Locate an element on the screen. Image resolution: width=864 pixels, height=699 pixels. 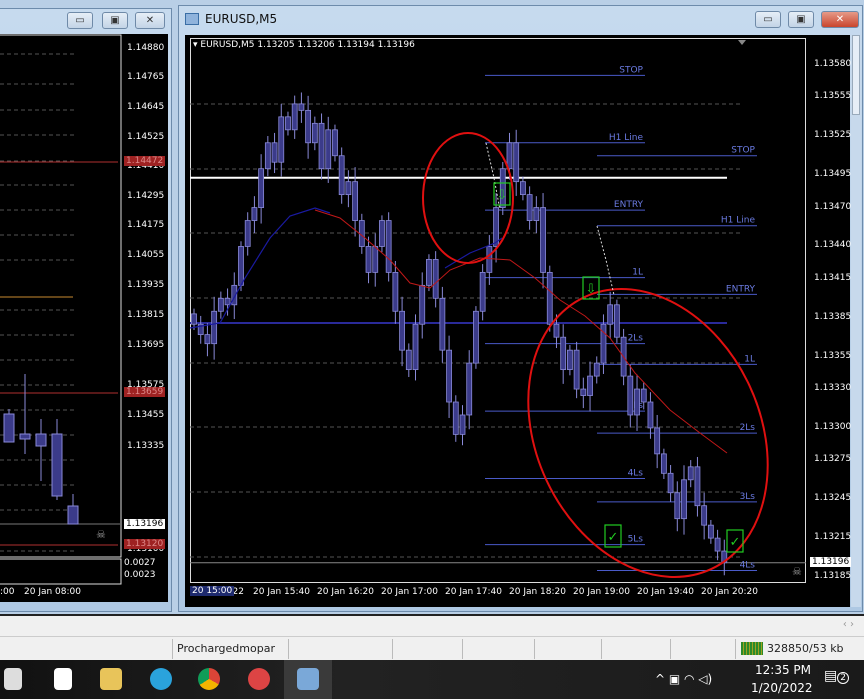
app-icon is located at coordinates (63, 679).